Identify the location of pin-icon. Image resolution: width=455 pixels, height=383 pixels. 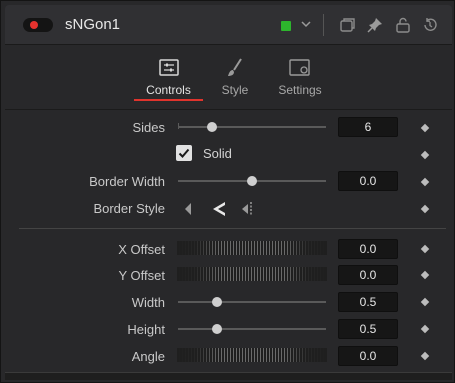
(375, 25).